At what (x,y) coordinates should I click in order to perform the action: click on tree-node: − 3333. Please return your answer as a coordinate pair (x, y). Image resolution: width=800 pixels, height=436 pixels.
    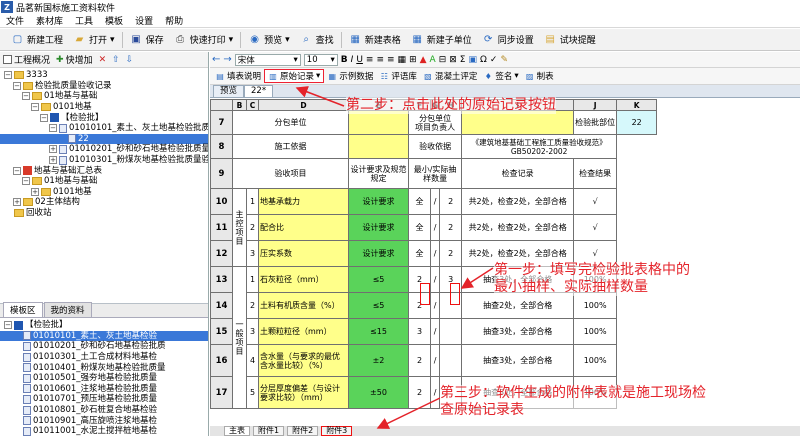
    Looking at the image, I should click on (104, 75).